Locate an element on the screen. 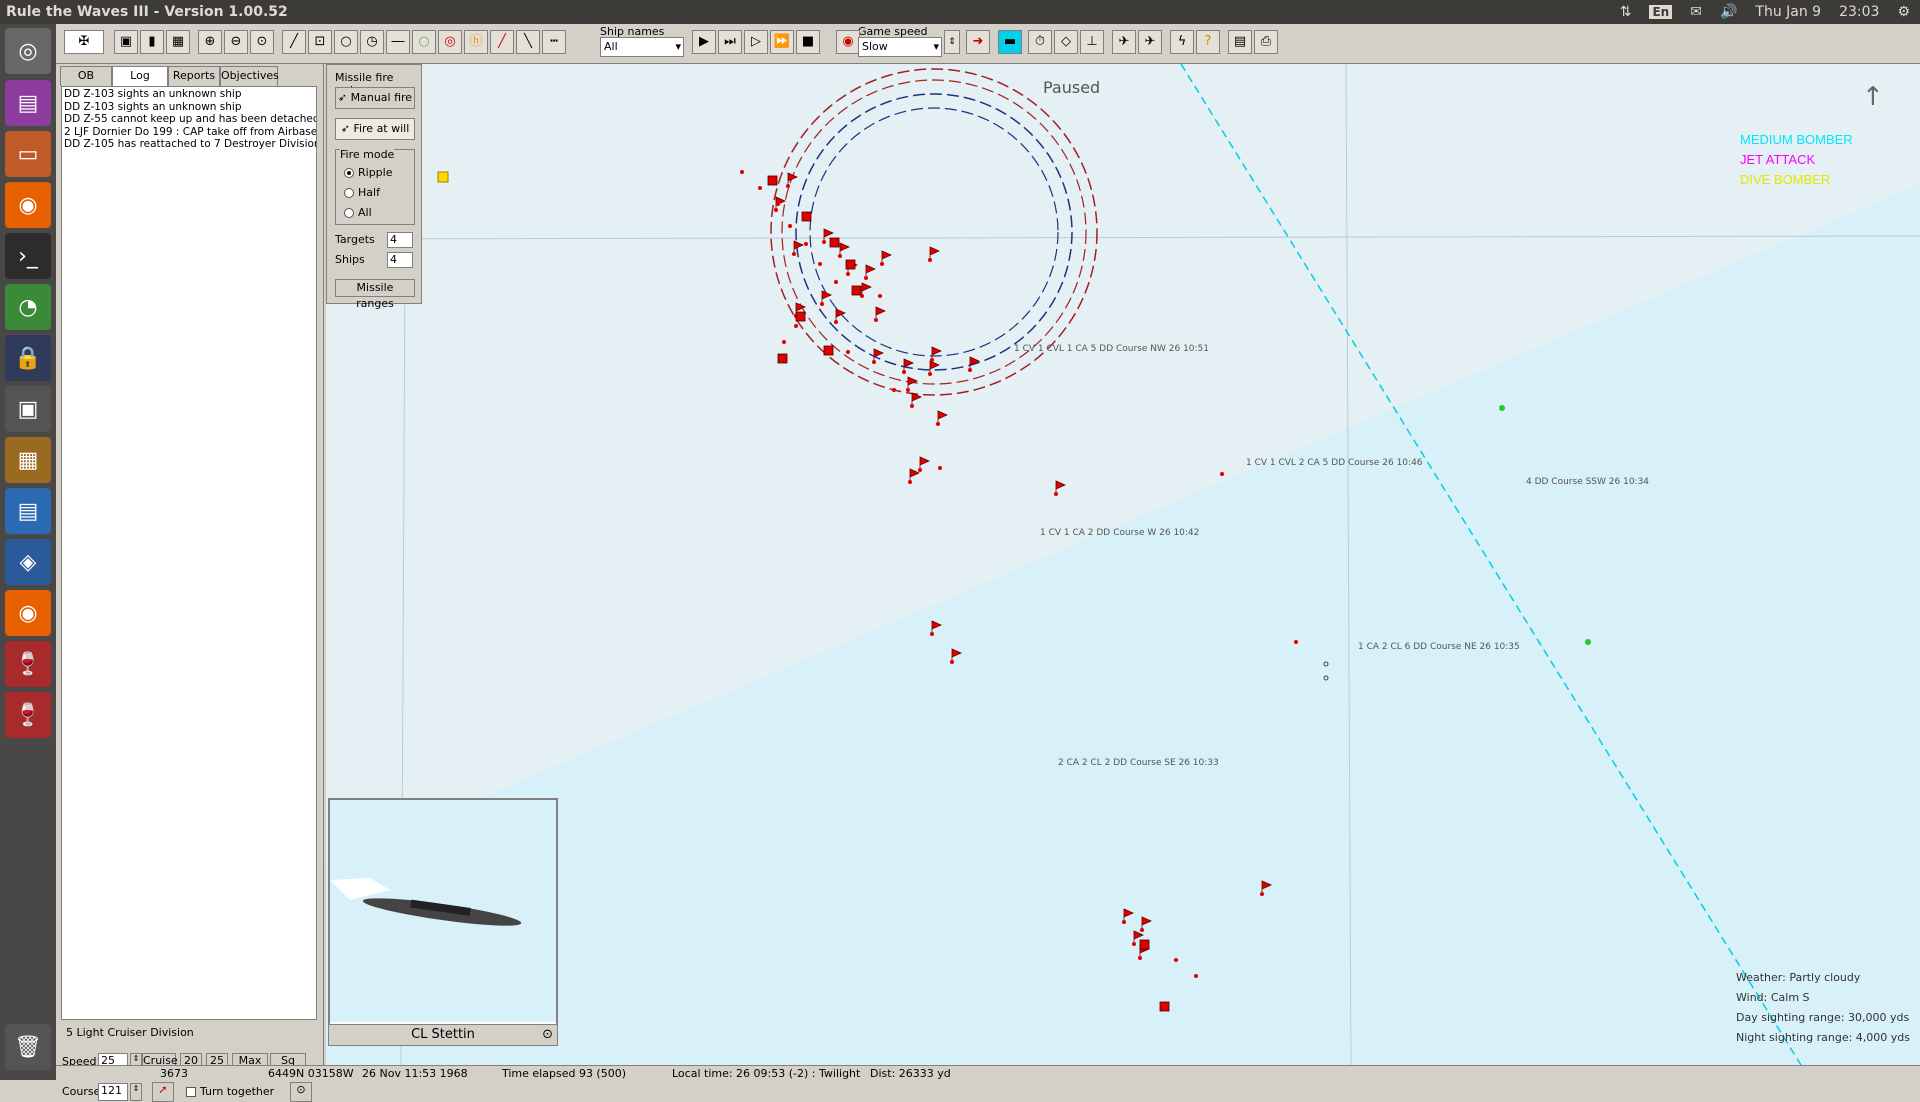  plane-icon: ✈ is located at coordinates (1124, 42).